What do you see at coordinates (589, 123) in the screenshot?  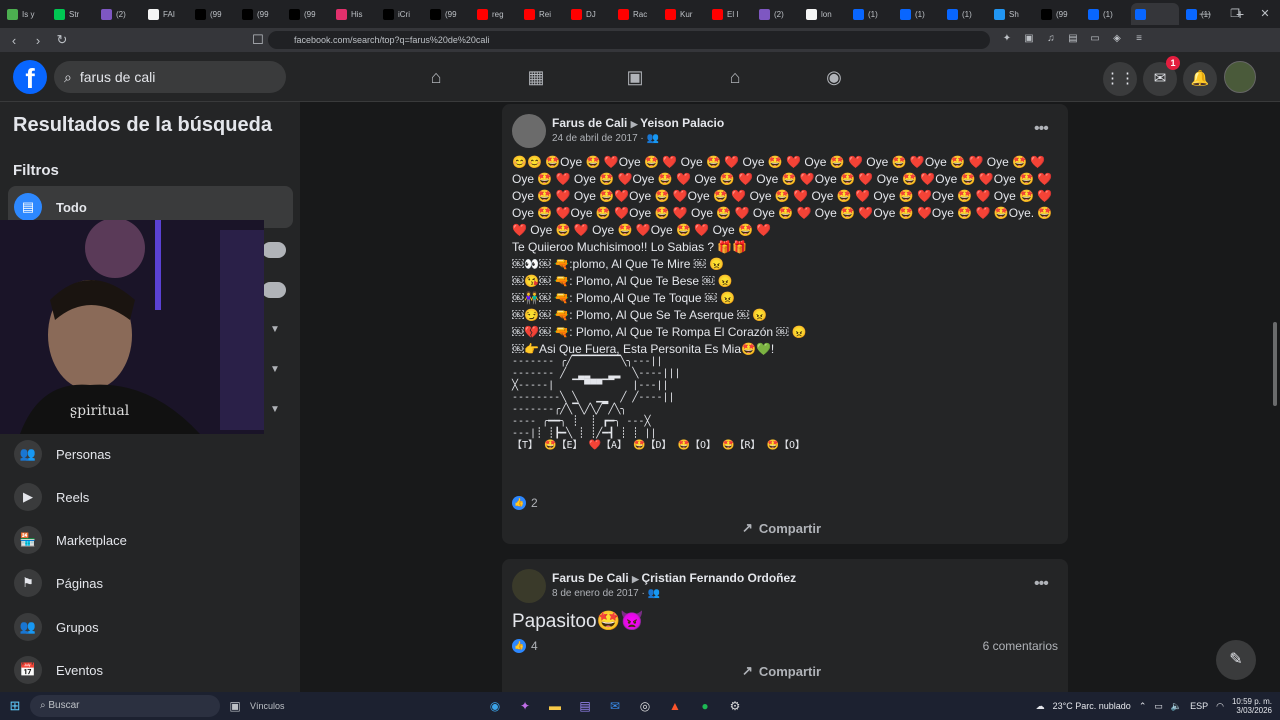 I see `author-link: Farus de Cali` at bounding box center [589, 123].